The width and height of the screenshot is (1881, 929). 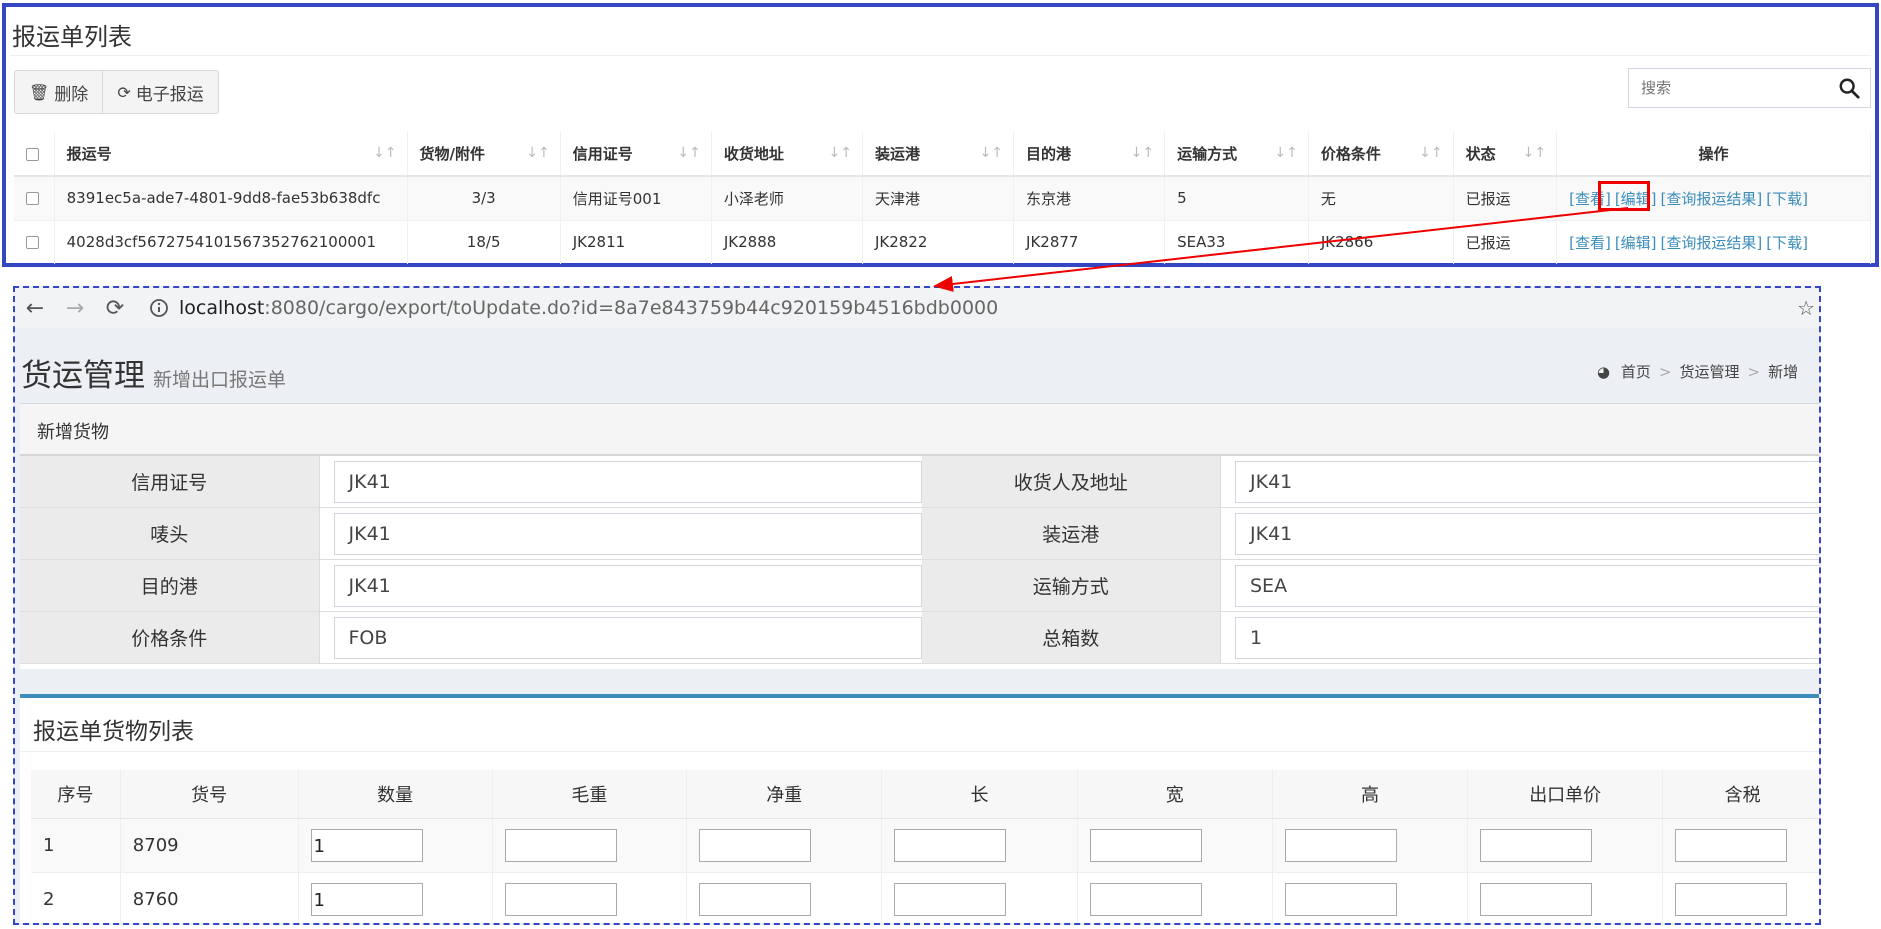 I want to click on e-declare-button: ⟳ 电子报运, so click(x=160, y=92).